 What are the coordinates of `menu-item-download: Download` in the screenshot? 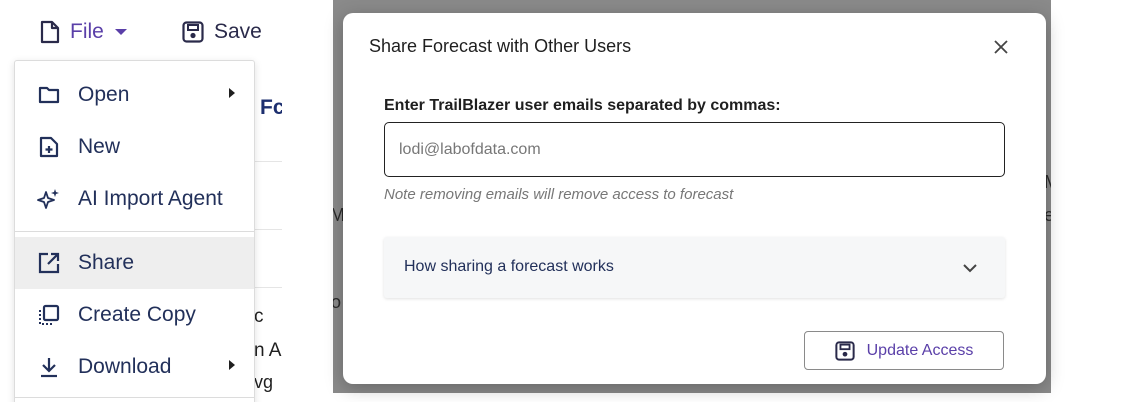 It's located at (134, 367).